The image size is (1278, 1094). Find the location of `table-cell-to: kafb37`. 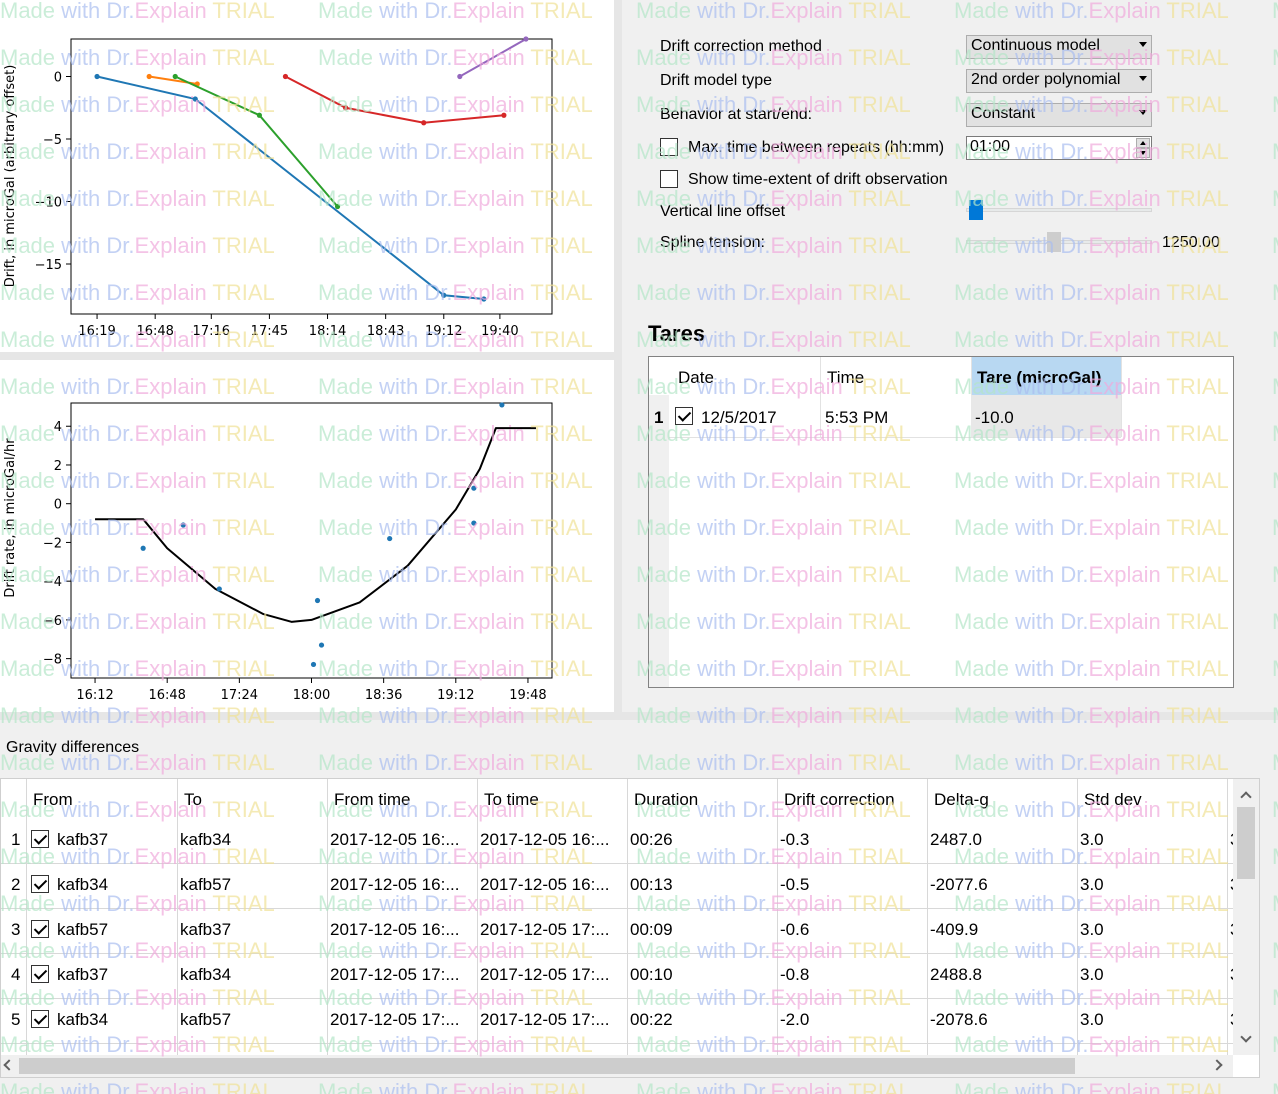

table-cell-to: kafb37 is located at coordinates (252, 930).